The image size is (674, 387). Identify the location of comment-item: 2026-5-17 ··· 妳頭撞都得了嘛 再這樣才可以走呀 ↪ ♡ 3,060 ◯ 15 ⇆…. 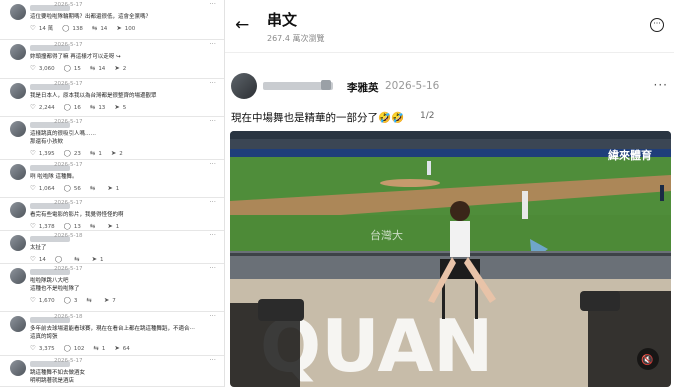
(112, 59).